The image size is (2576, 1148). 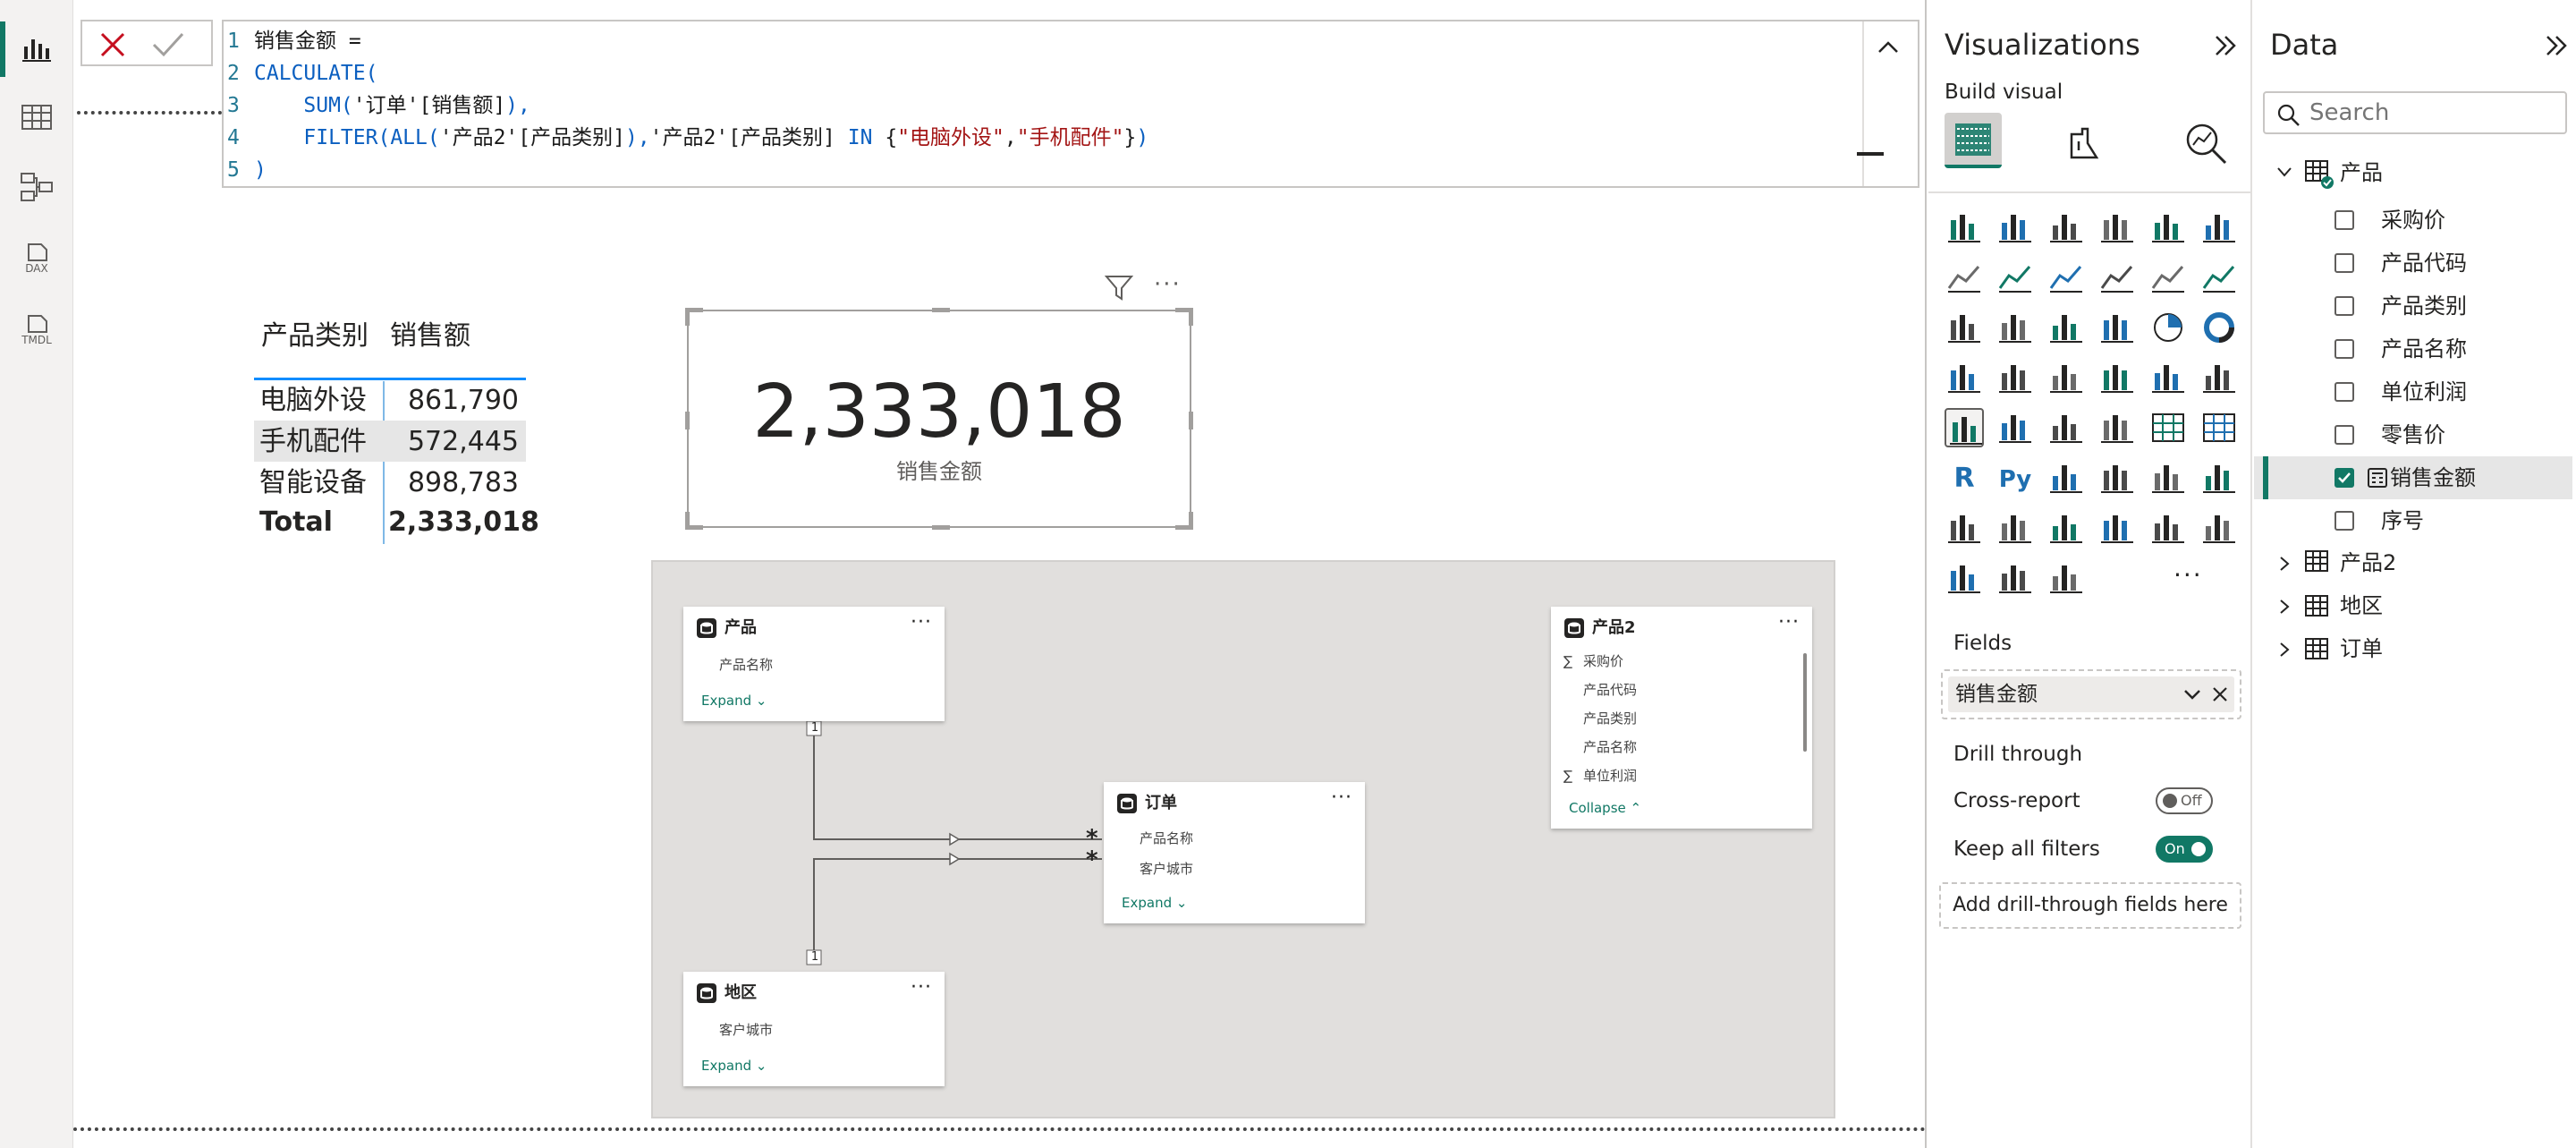 What do you see at coordinates (113, 45) in the screenshot?
I see `cancel-formula-button` at bounding box center [113, 45].